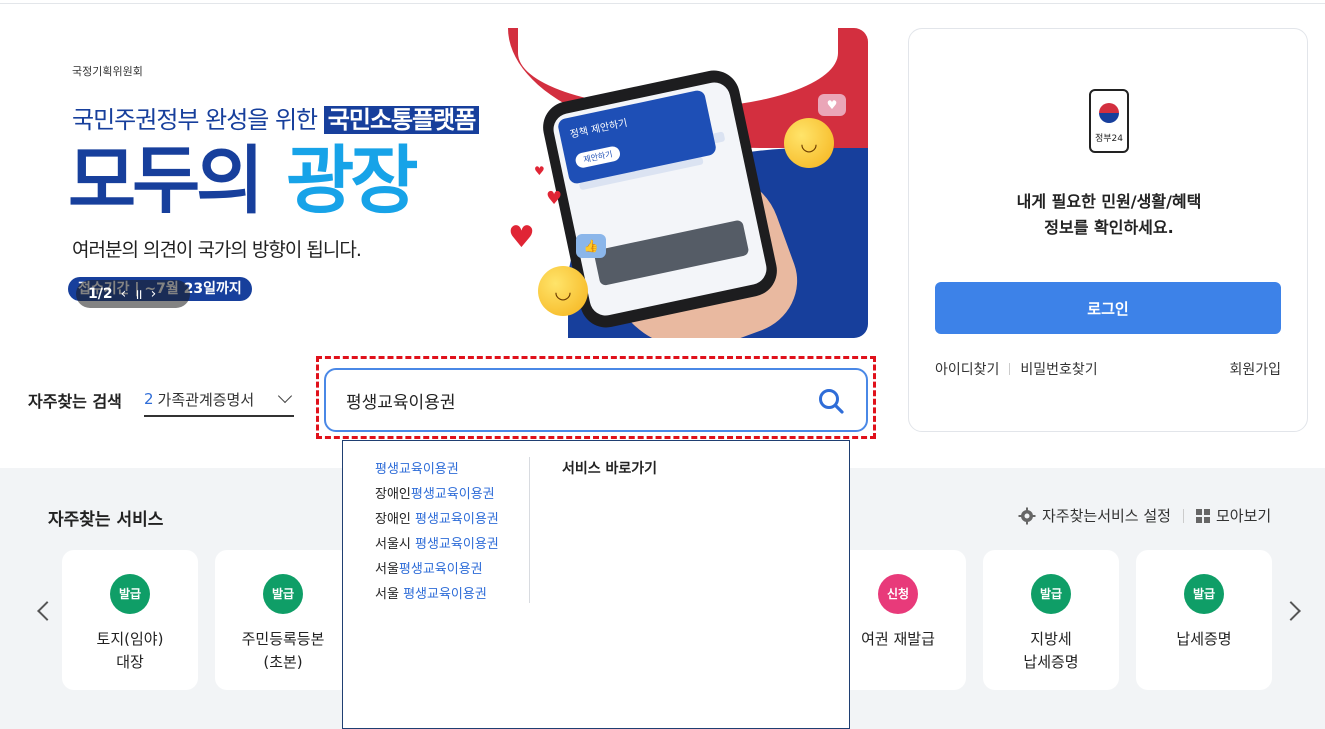  Describe the element at coordinates (437, 494) in the screenshot. I see `suggestion-item: 장애인평생교육이용권` at that location.